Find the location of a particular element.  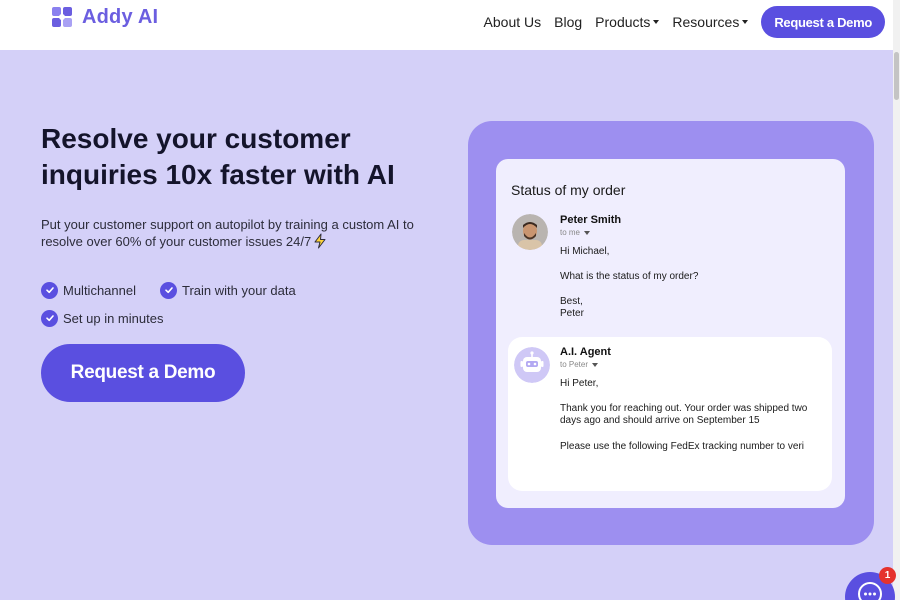

nav-blog: Blog is located at coordinates (568, 22).